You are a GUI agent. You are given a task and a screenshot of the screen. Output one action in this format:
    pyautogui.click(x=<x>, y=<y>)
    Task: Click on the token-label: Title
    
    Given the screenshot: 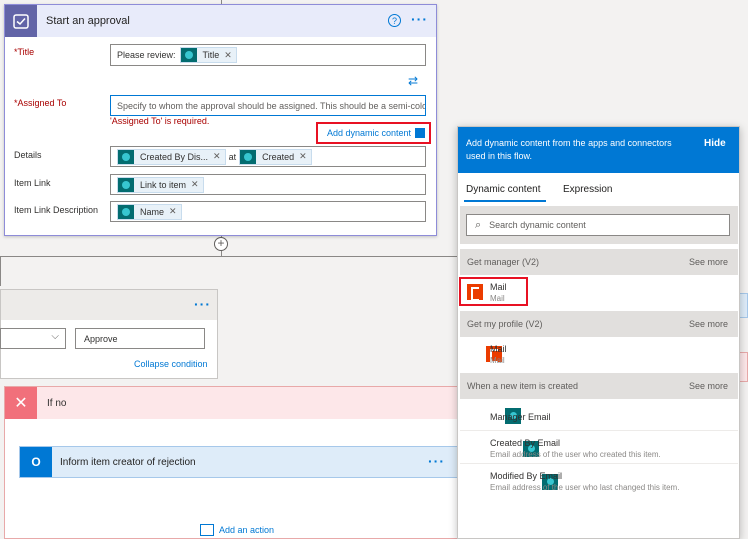 What is the action you would take?
    pyautogui.click(x=211, y=55)
    